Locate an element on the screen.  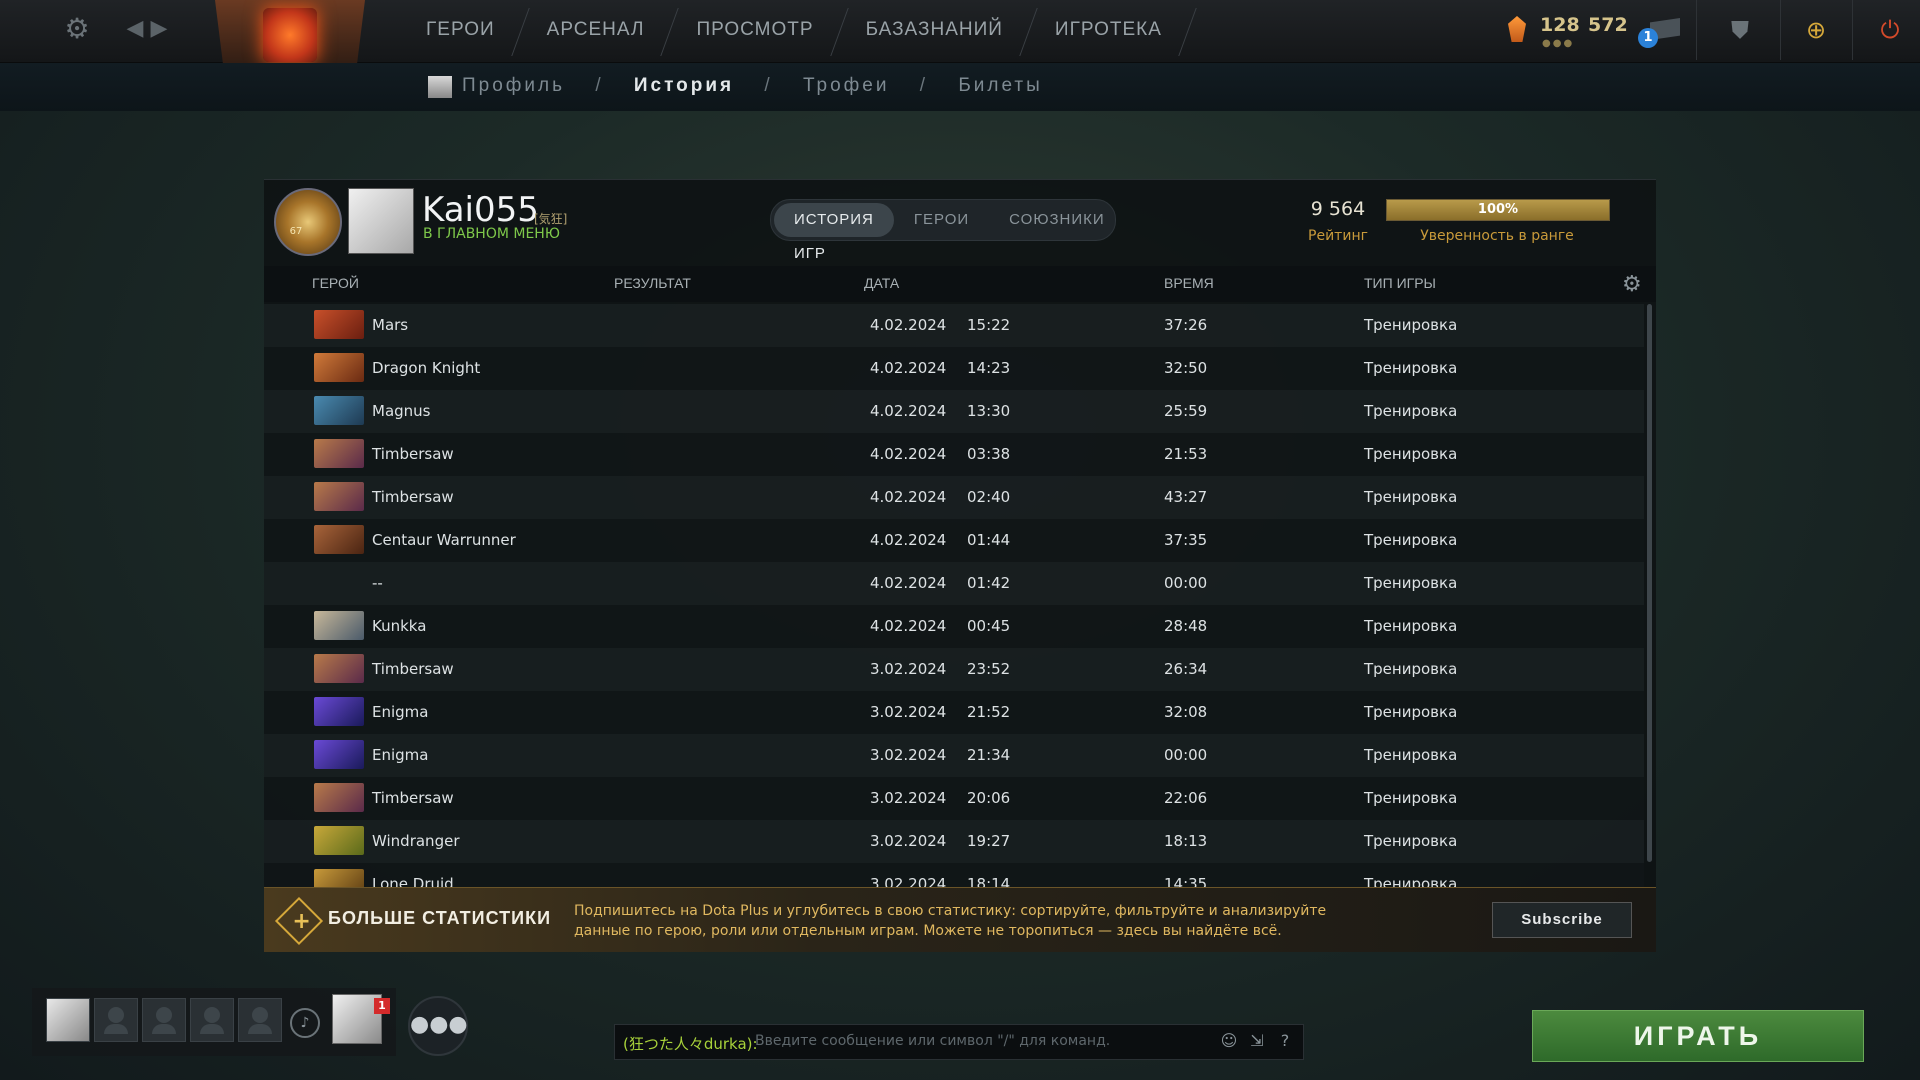
friends-button: ●●● is located at coordinates (438, 1026).